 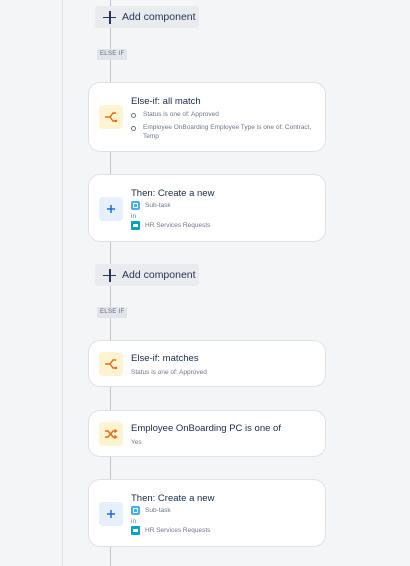 I want to click on left-panel-divider, so click(x=62, y=283).